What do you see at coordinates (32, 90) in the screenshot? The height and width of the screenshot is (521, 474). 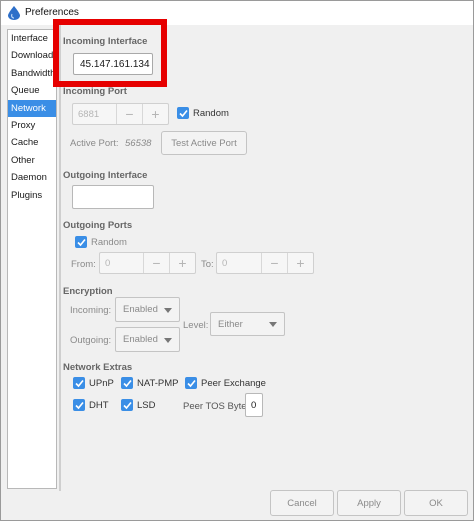 I see `sidebar-item-queue: Queue` at bounding box center [32, 90].